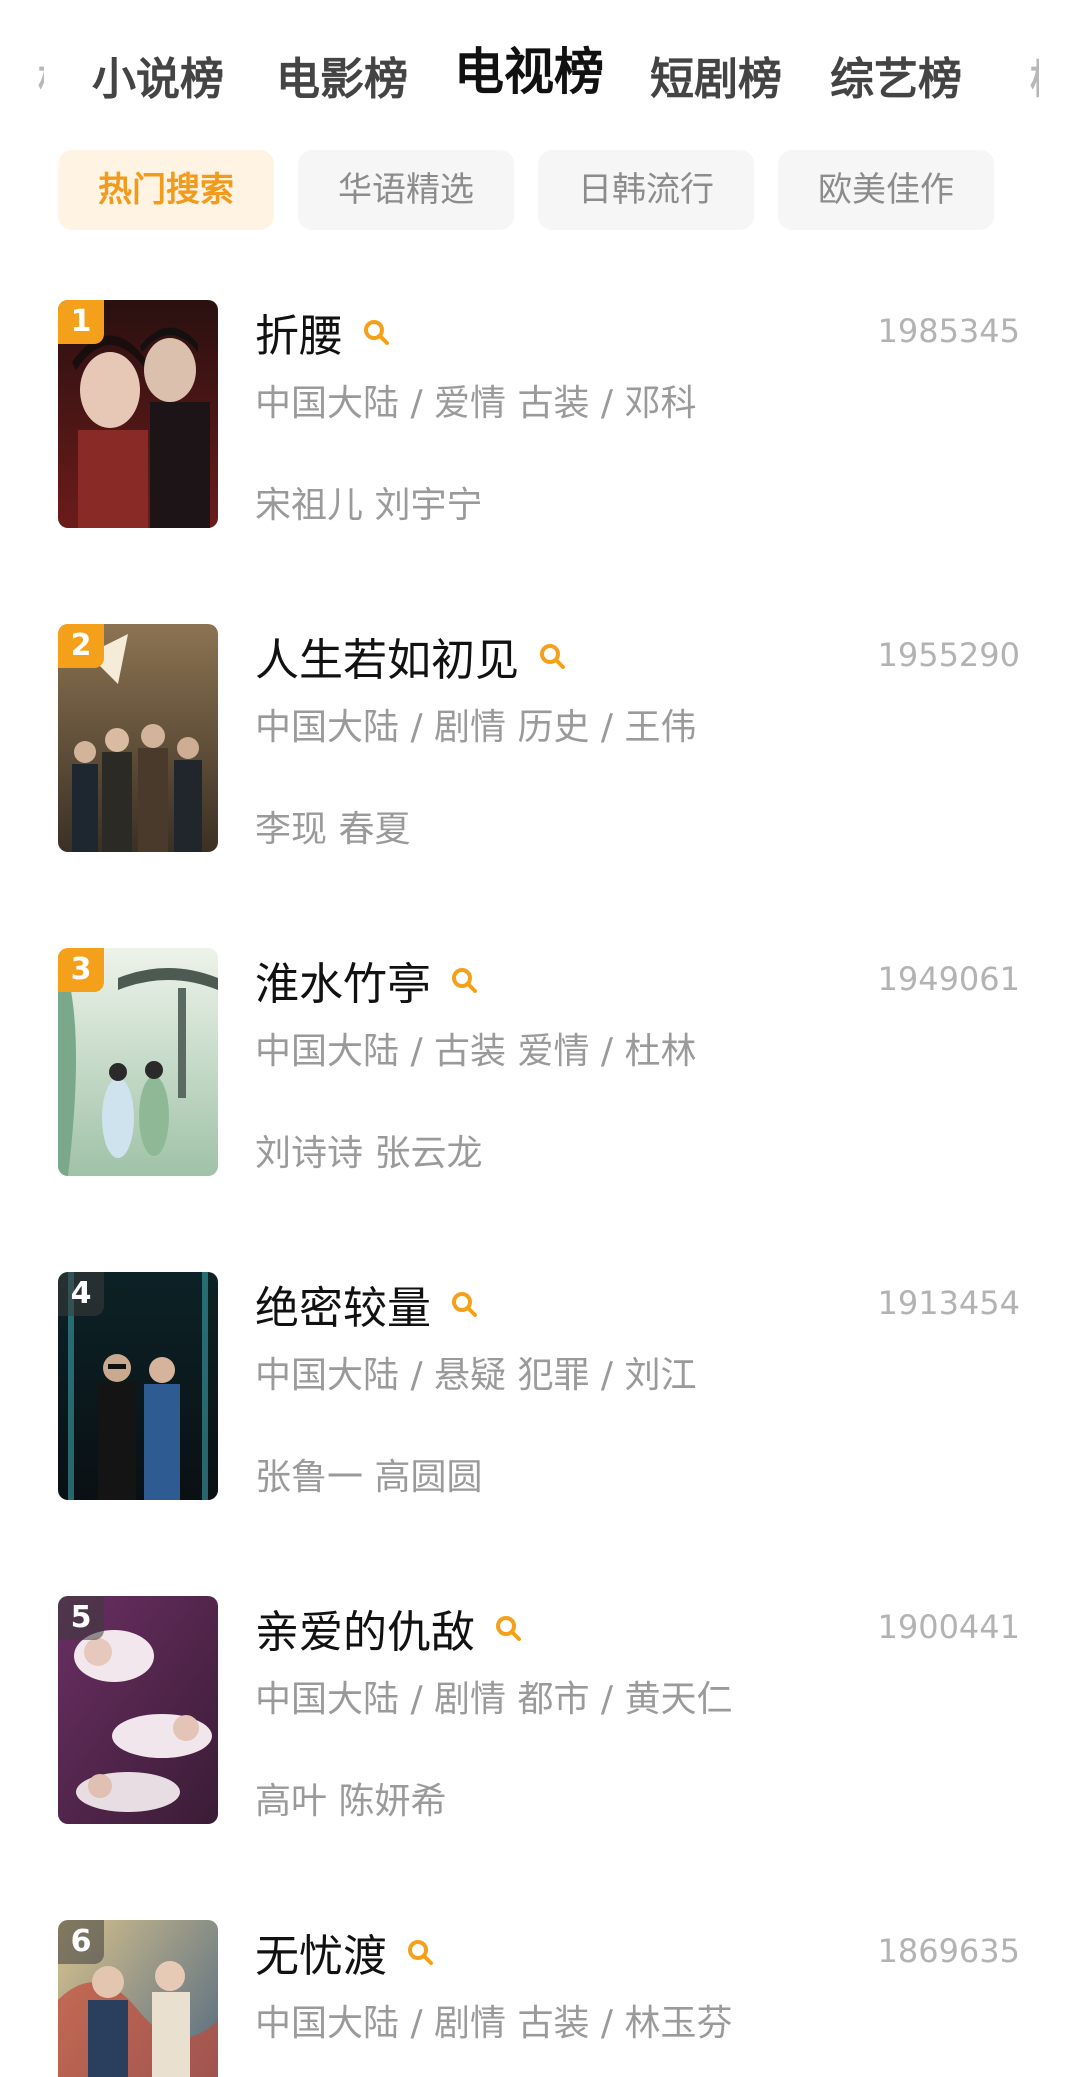 The height and width of the screenshot is (2077, 1080). Describe the element at coordinates (529, 72) in the screenshot. I see `tab-tv-ranking: 电视榜` at that location.